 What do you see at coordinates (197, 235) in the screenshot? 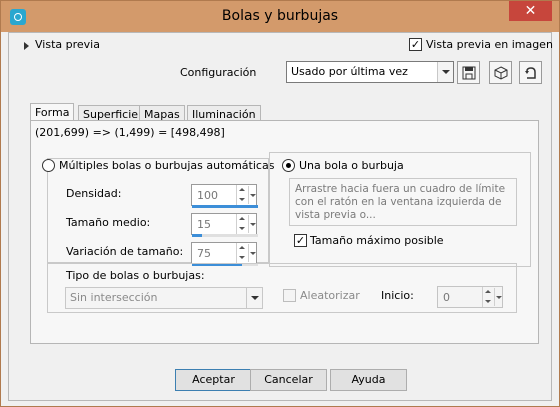
I see `size-fill` at bounding box center [197, 235].